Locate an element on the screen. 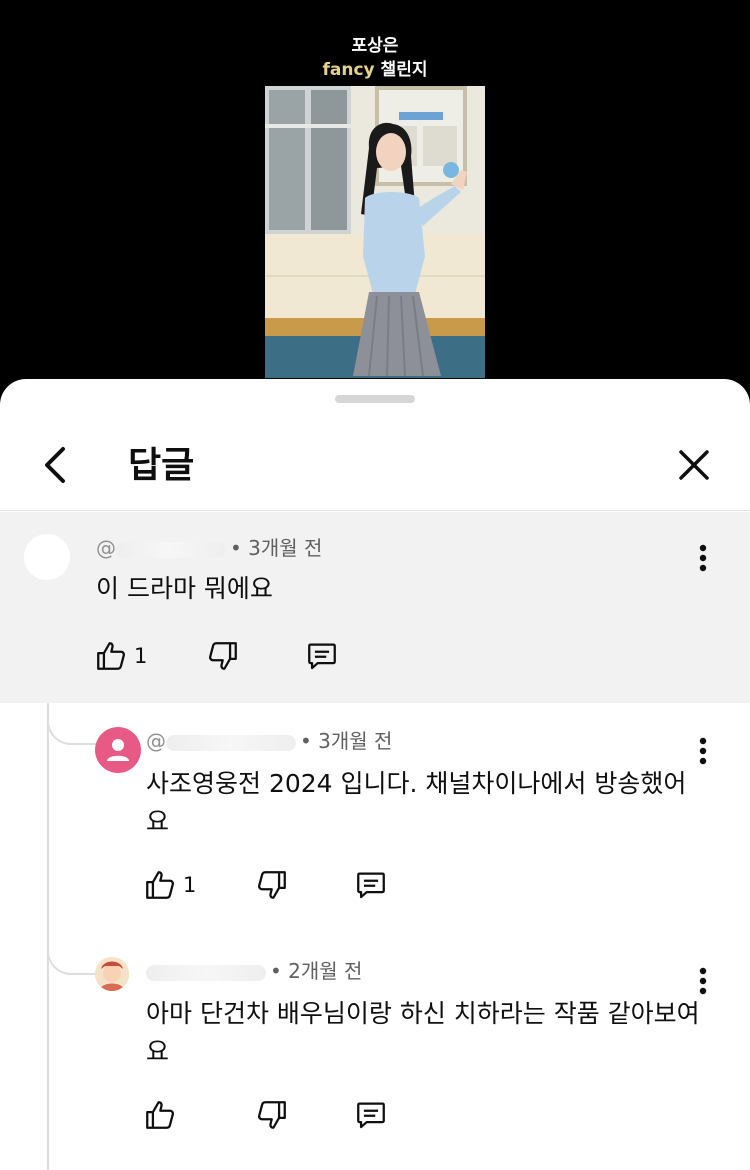  close-button is located at coordinates (694, 465).